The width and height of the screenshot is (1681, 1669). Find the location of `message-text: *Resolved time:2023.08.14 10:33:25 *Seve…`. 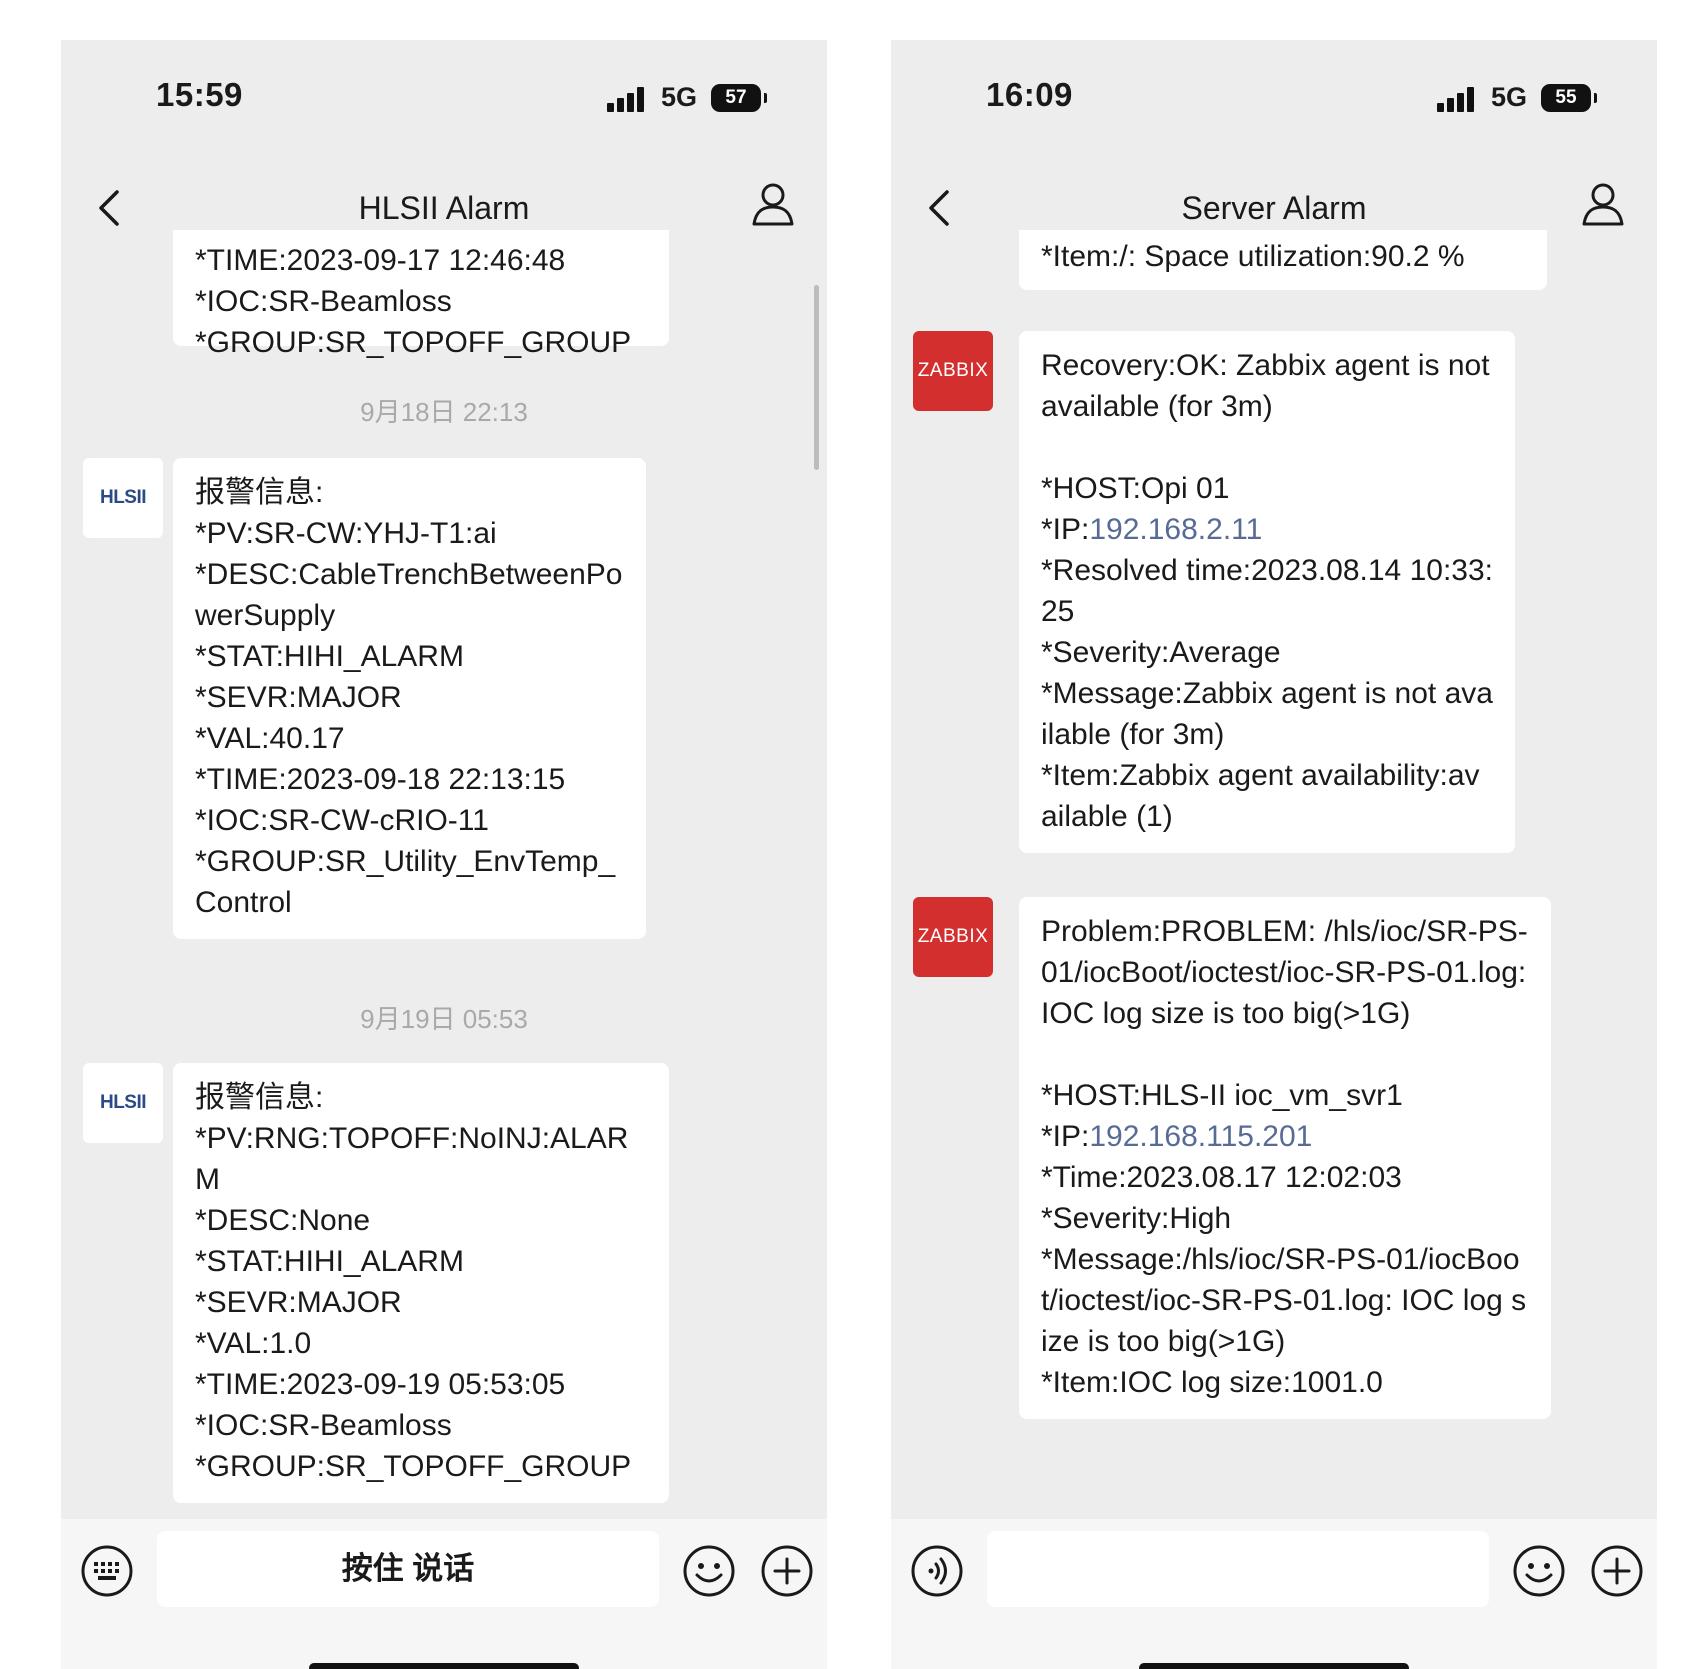

message-text: *Resolved time:2023.08.14 10:33:25 *Seve… is located at coordinates (1267, 693).